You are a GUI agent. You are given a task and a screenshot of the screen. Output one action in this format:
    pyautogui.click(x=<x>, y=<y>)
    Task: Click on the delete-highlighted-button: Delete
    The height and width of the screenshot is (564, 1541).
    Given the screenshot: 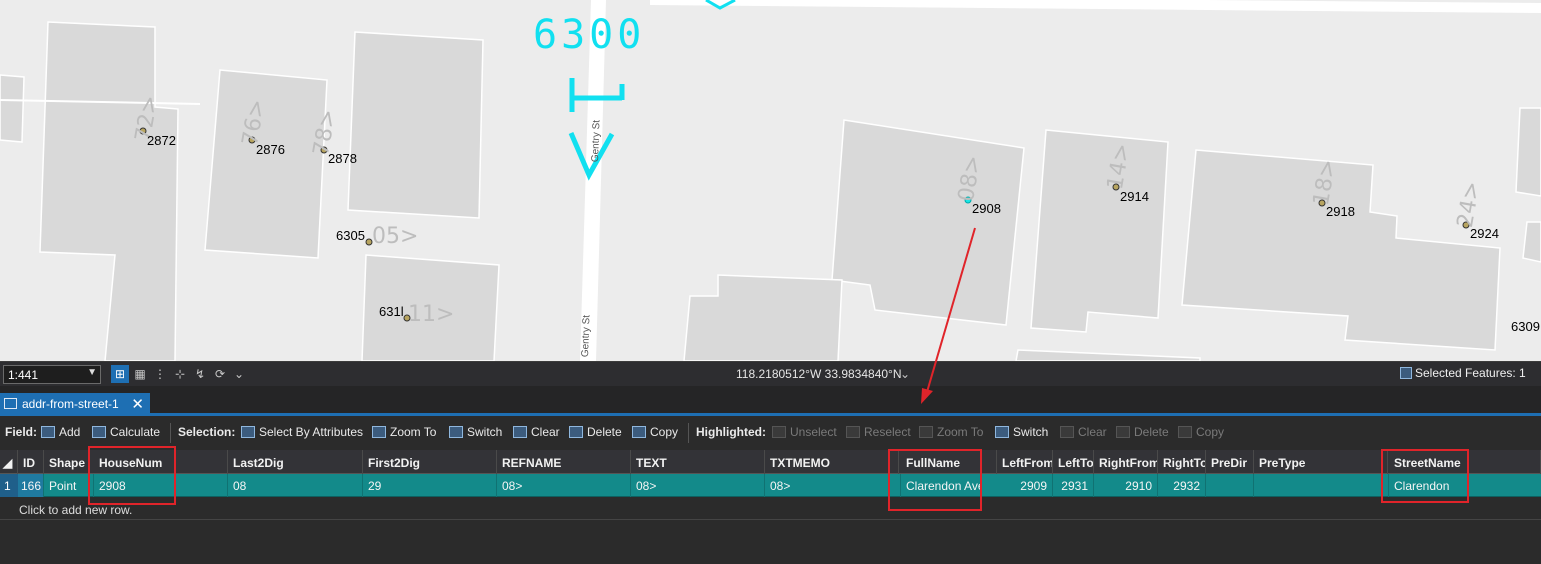 What is the action you would take?
    pyautogui.click(x=1142, y=432)
    